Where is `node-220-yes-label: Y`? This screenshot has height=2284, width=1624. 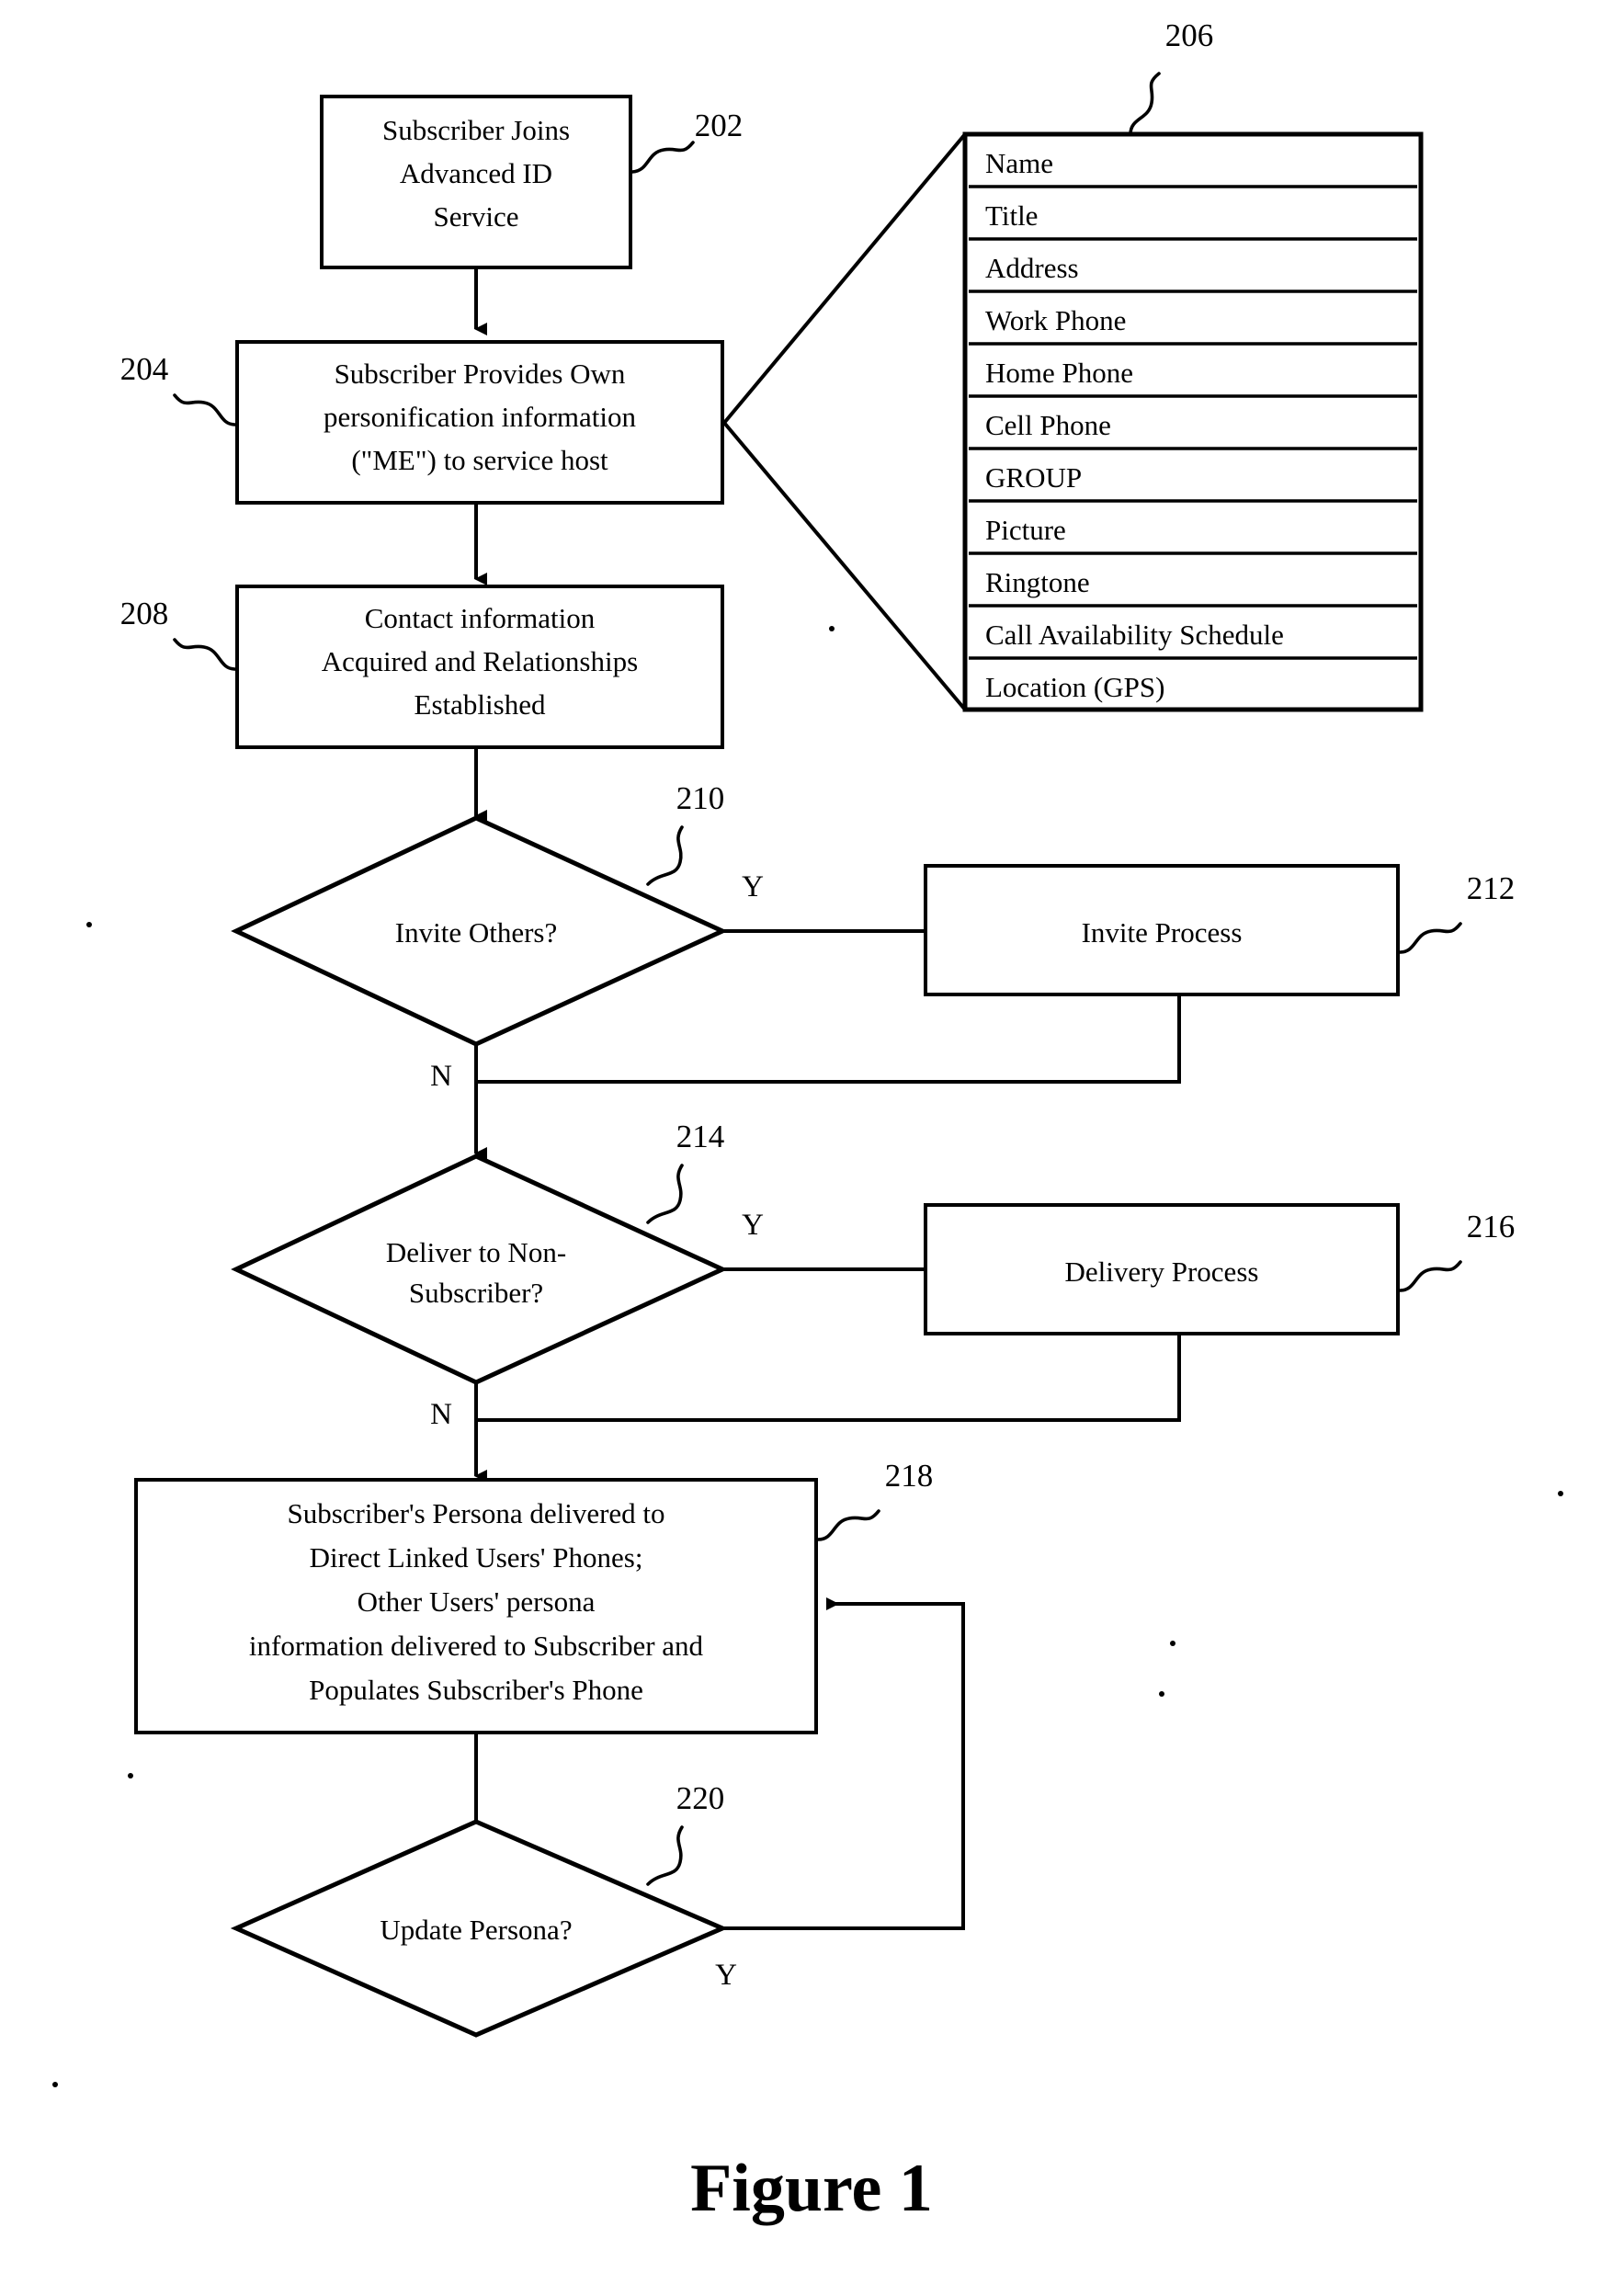 node-220-yes-label: Y is located at coordinates (726, 1975).